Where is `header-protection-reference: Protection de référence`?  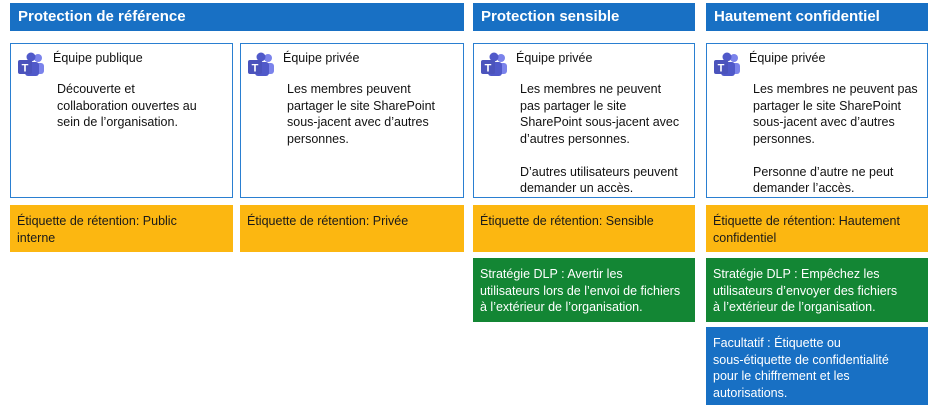 header-protection-reference: Protection de référence is located at coordinates (237, 17).